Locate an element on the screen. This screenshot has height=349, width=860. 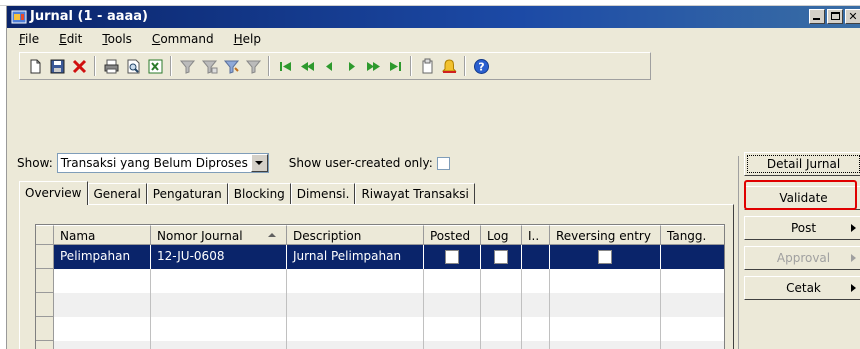
validate-button: Validate is located at coordinates (802, 198).